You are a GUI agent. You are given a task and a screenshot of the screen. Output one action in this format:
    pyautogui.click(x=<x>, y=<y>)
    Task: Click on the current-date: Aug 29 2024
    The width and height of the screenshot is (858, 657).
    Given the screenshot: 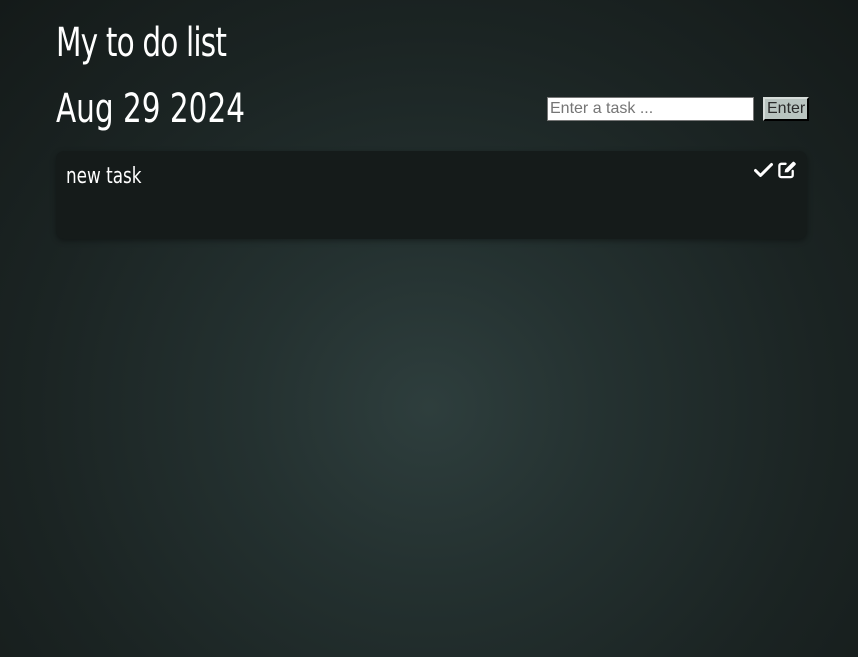 What is the action you would take?
    pyautogui.click(x=150, y=109)
    